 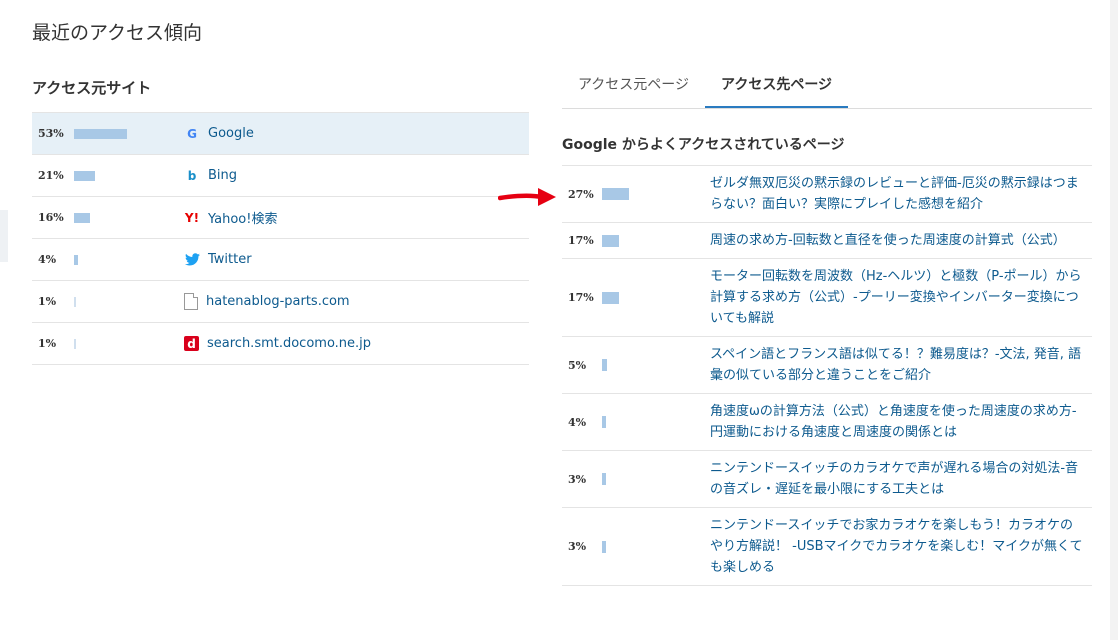 I want to click on referrer-percent: 16%, so click(x=51, y=217).